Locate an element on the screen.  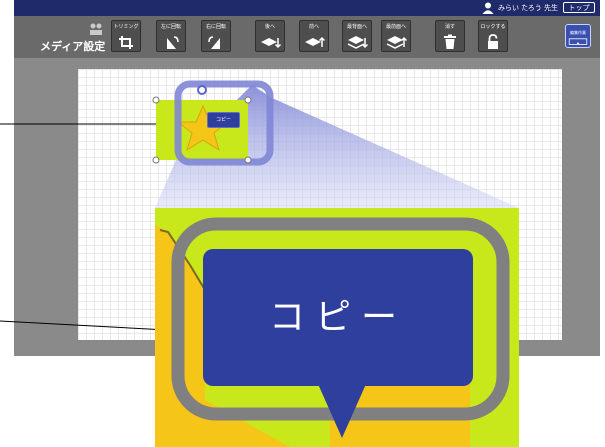
rotation-handle is located at coordinates (202, 90).